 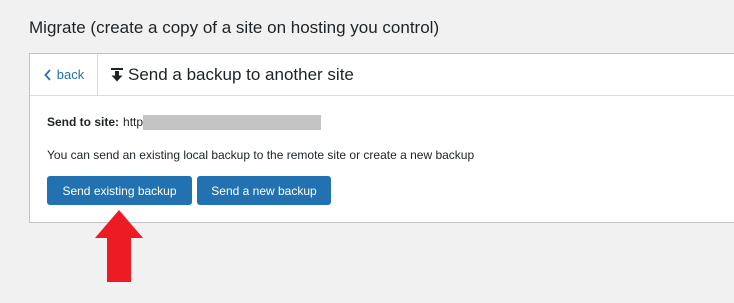 What do you see at coordinates (119, 190) in the screenshot?
I see `send-existing-backup-button: Send existing backup` at bounding box center [119, 190].